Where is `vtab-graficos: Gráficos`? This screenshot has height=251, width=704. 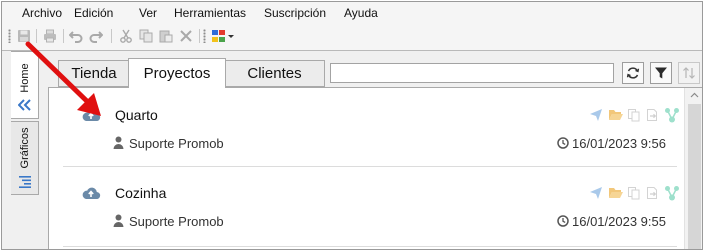
vtab-graficos: Gráficos is located at coordinates (25, 158).